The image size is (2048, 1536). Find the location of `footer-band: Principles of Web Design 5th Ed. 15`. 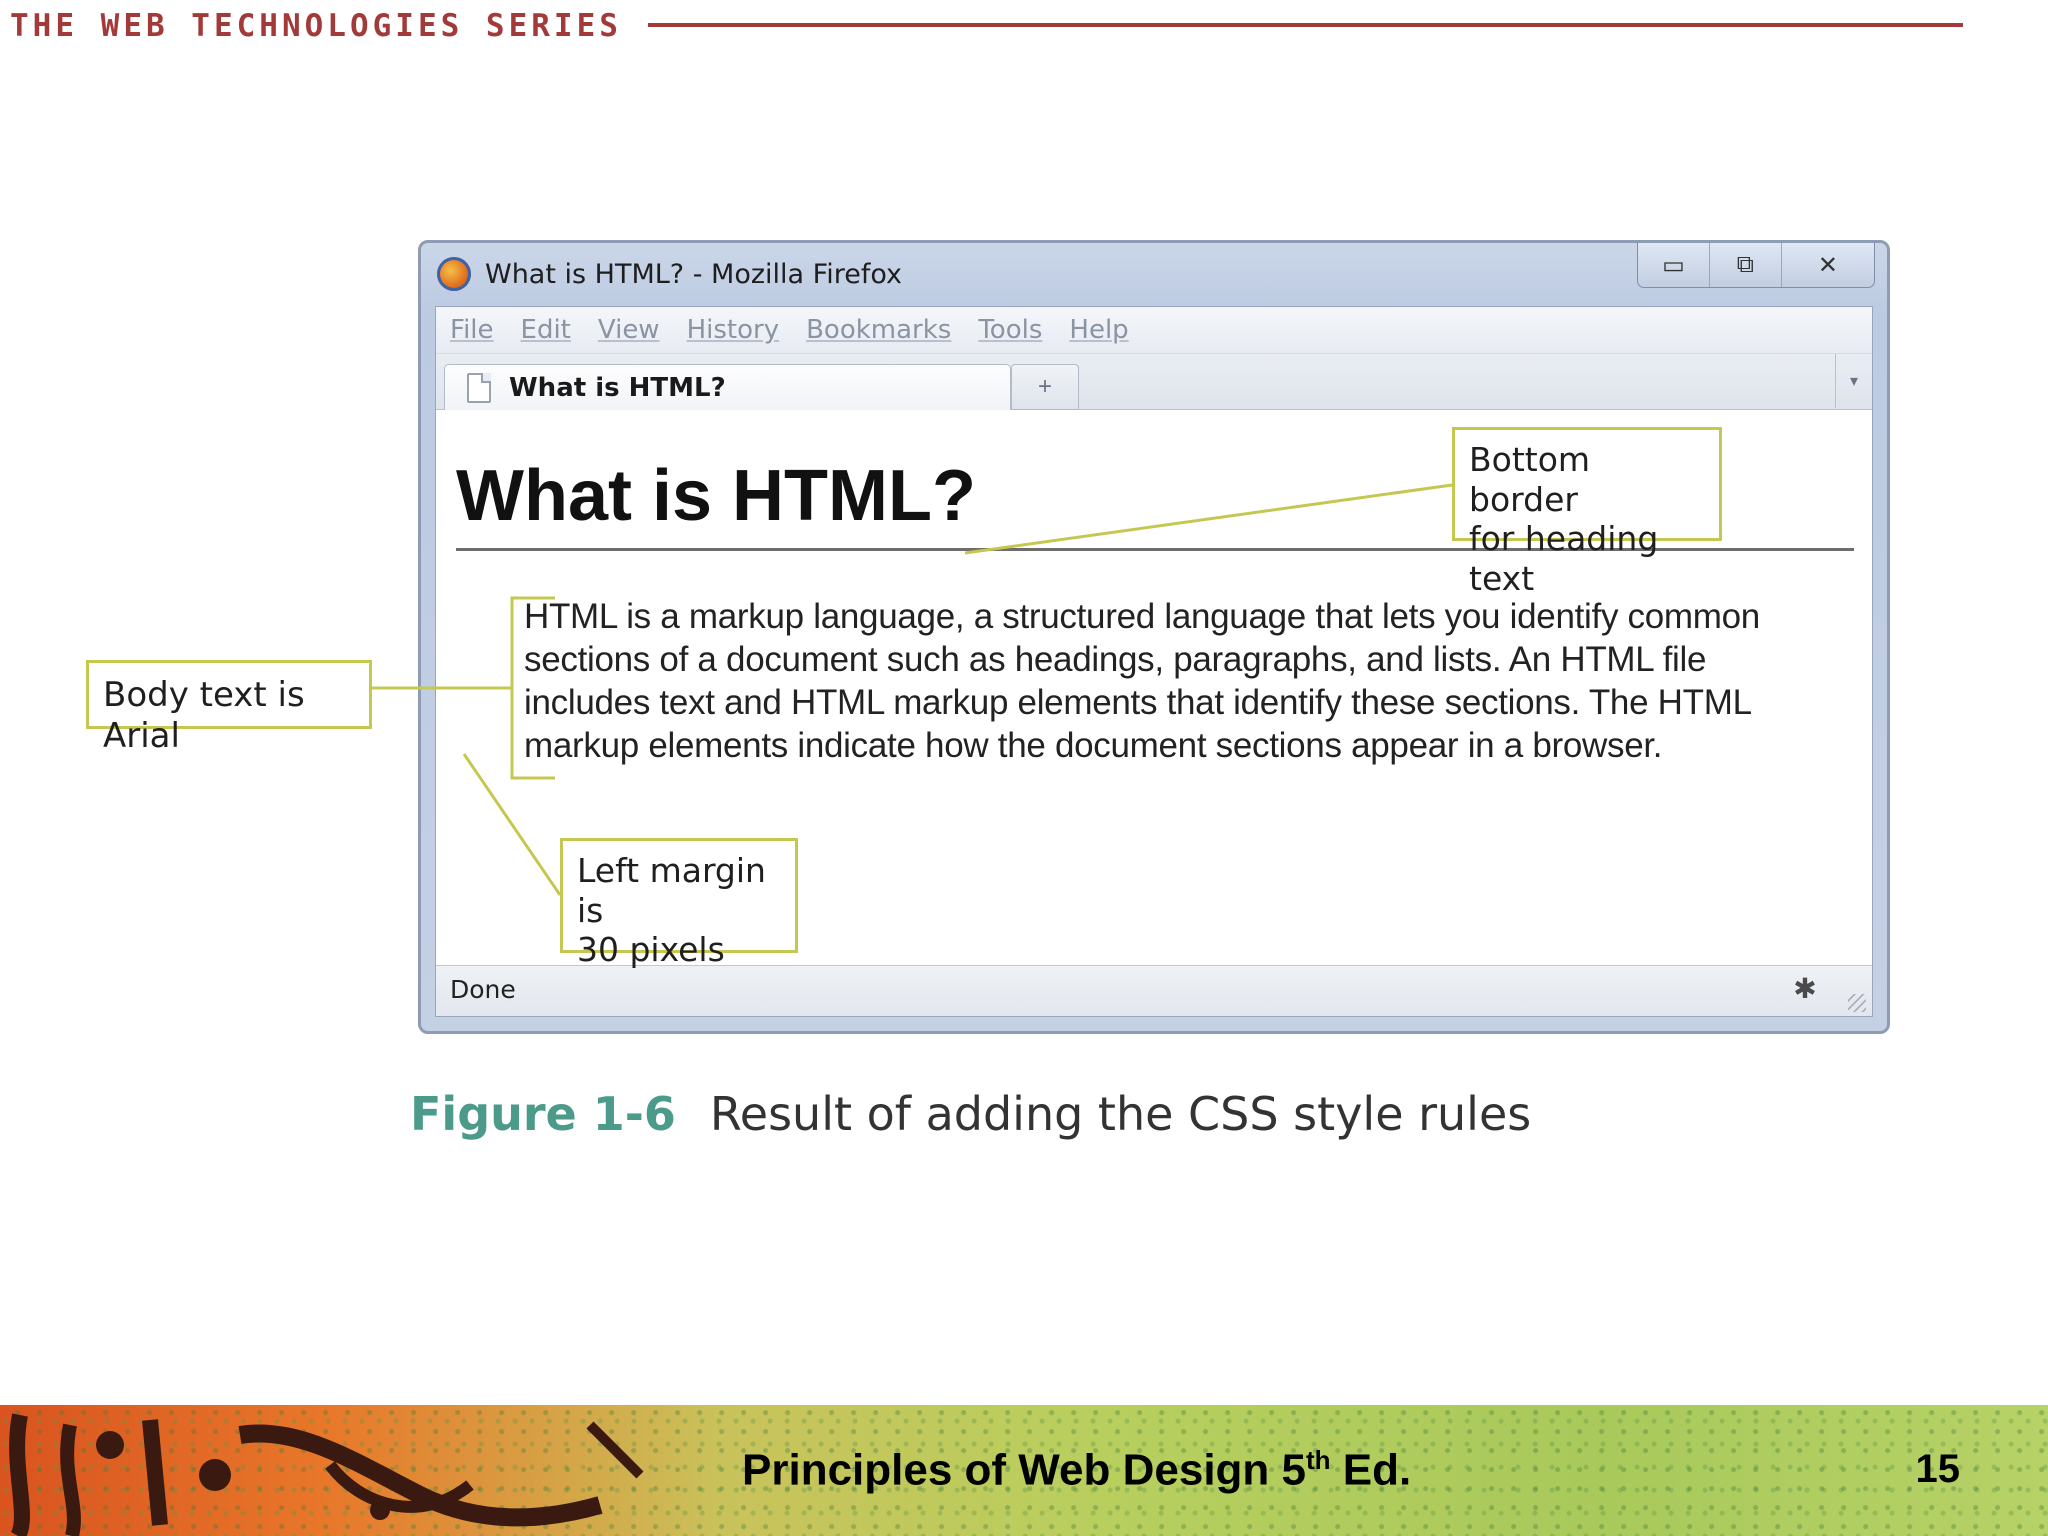

footer-band: Principles of Web Design 5th Ed. 15 is located at coordinates (1024, 1470).